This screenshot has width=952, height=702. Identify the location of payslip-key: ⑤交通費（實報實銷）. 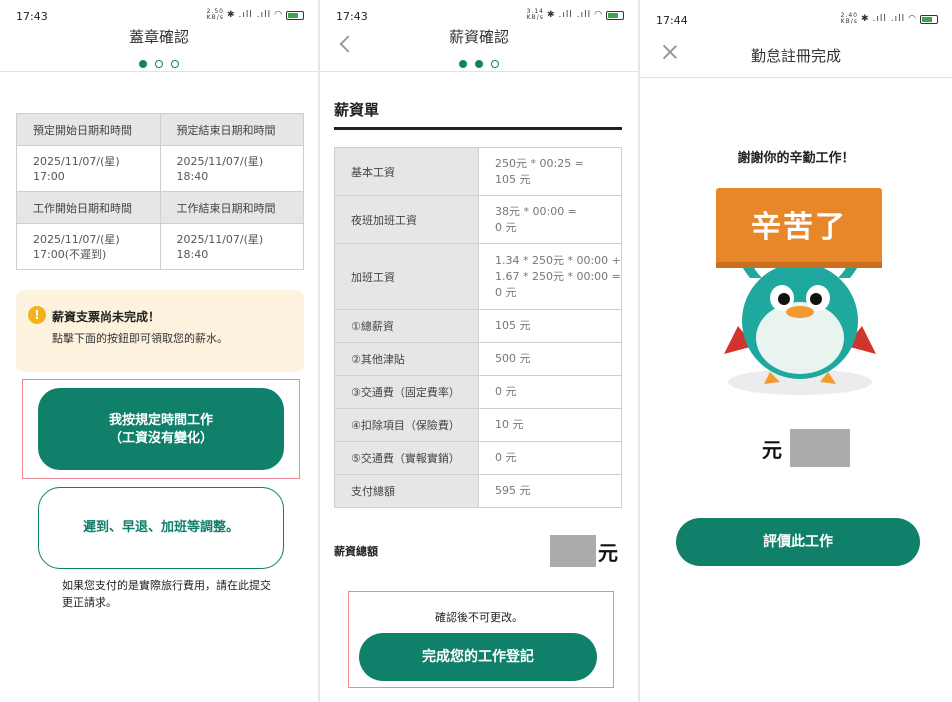
(406, 458).